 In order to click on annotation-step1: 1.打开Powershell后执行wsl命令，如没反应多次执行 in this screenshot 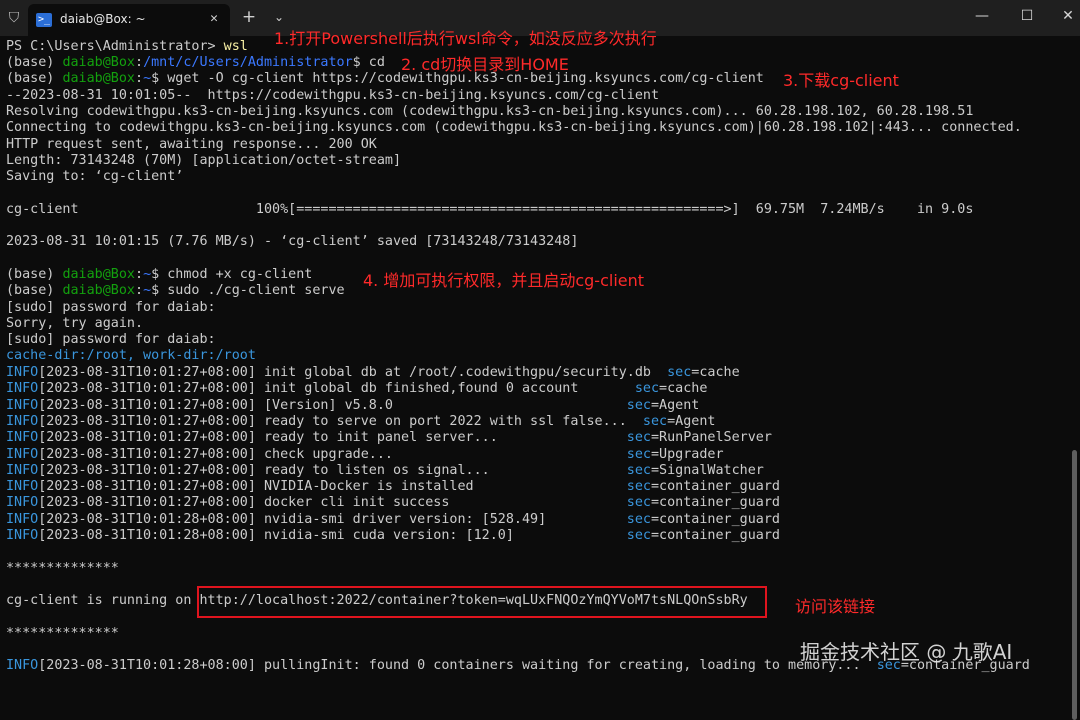, I will do `click(465, 38)`.